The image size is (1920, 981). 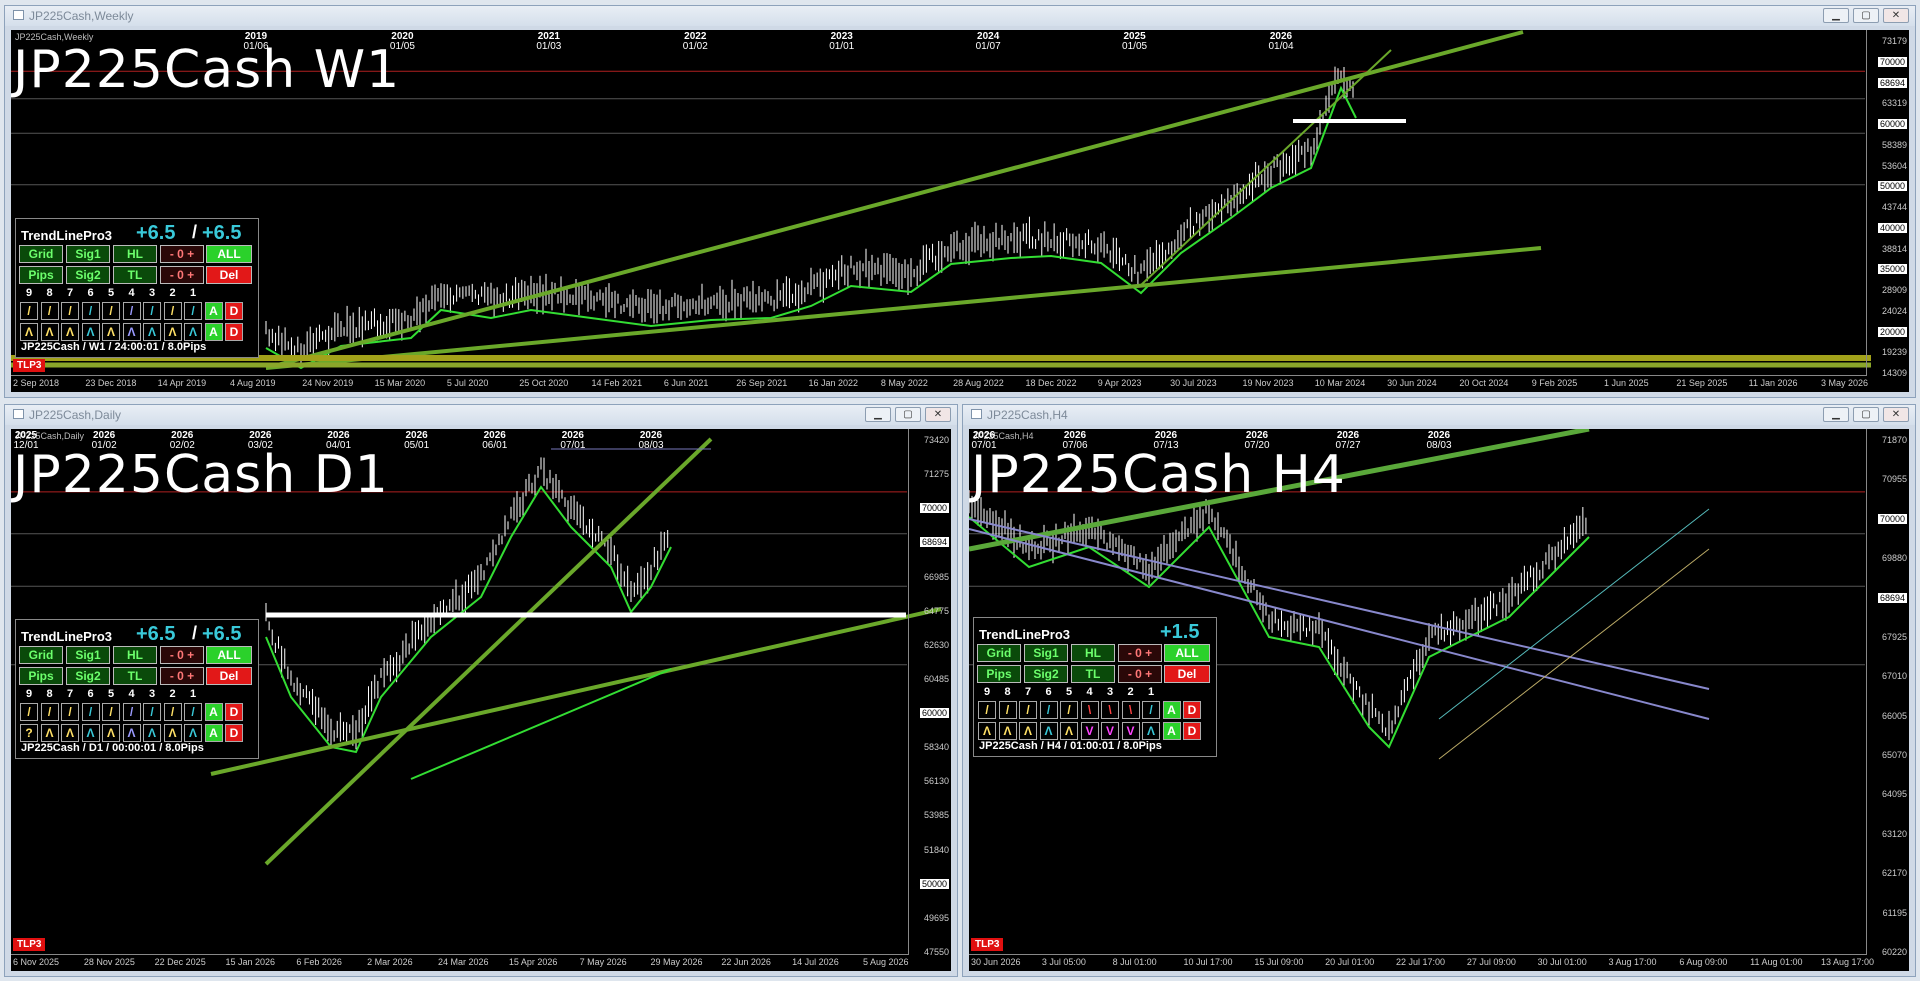 I want to click on window-titlebar: JP225Cash,Daily ▁ ▢ ✕, so click(x=481, y=415).